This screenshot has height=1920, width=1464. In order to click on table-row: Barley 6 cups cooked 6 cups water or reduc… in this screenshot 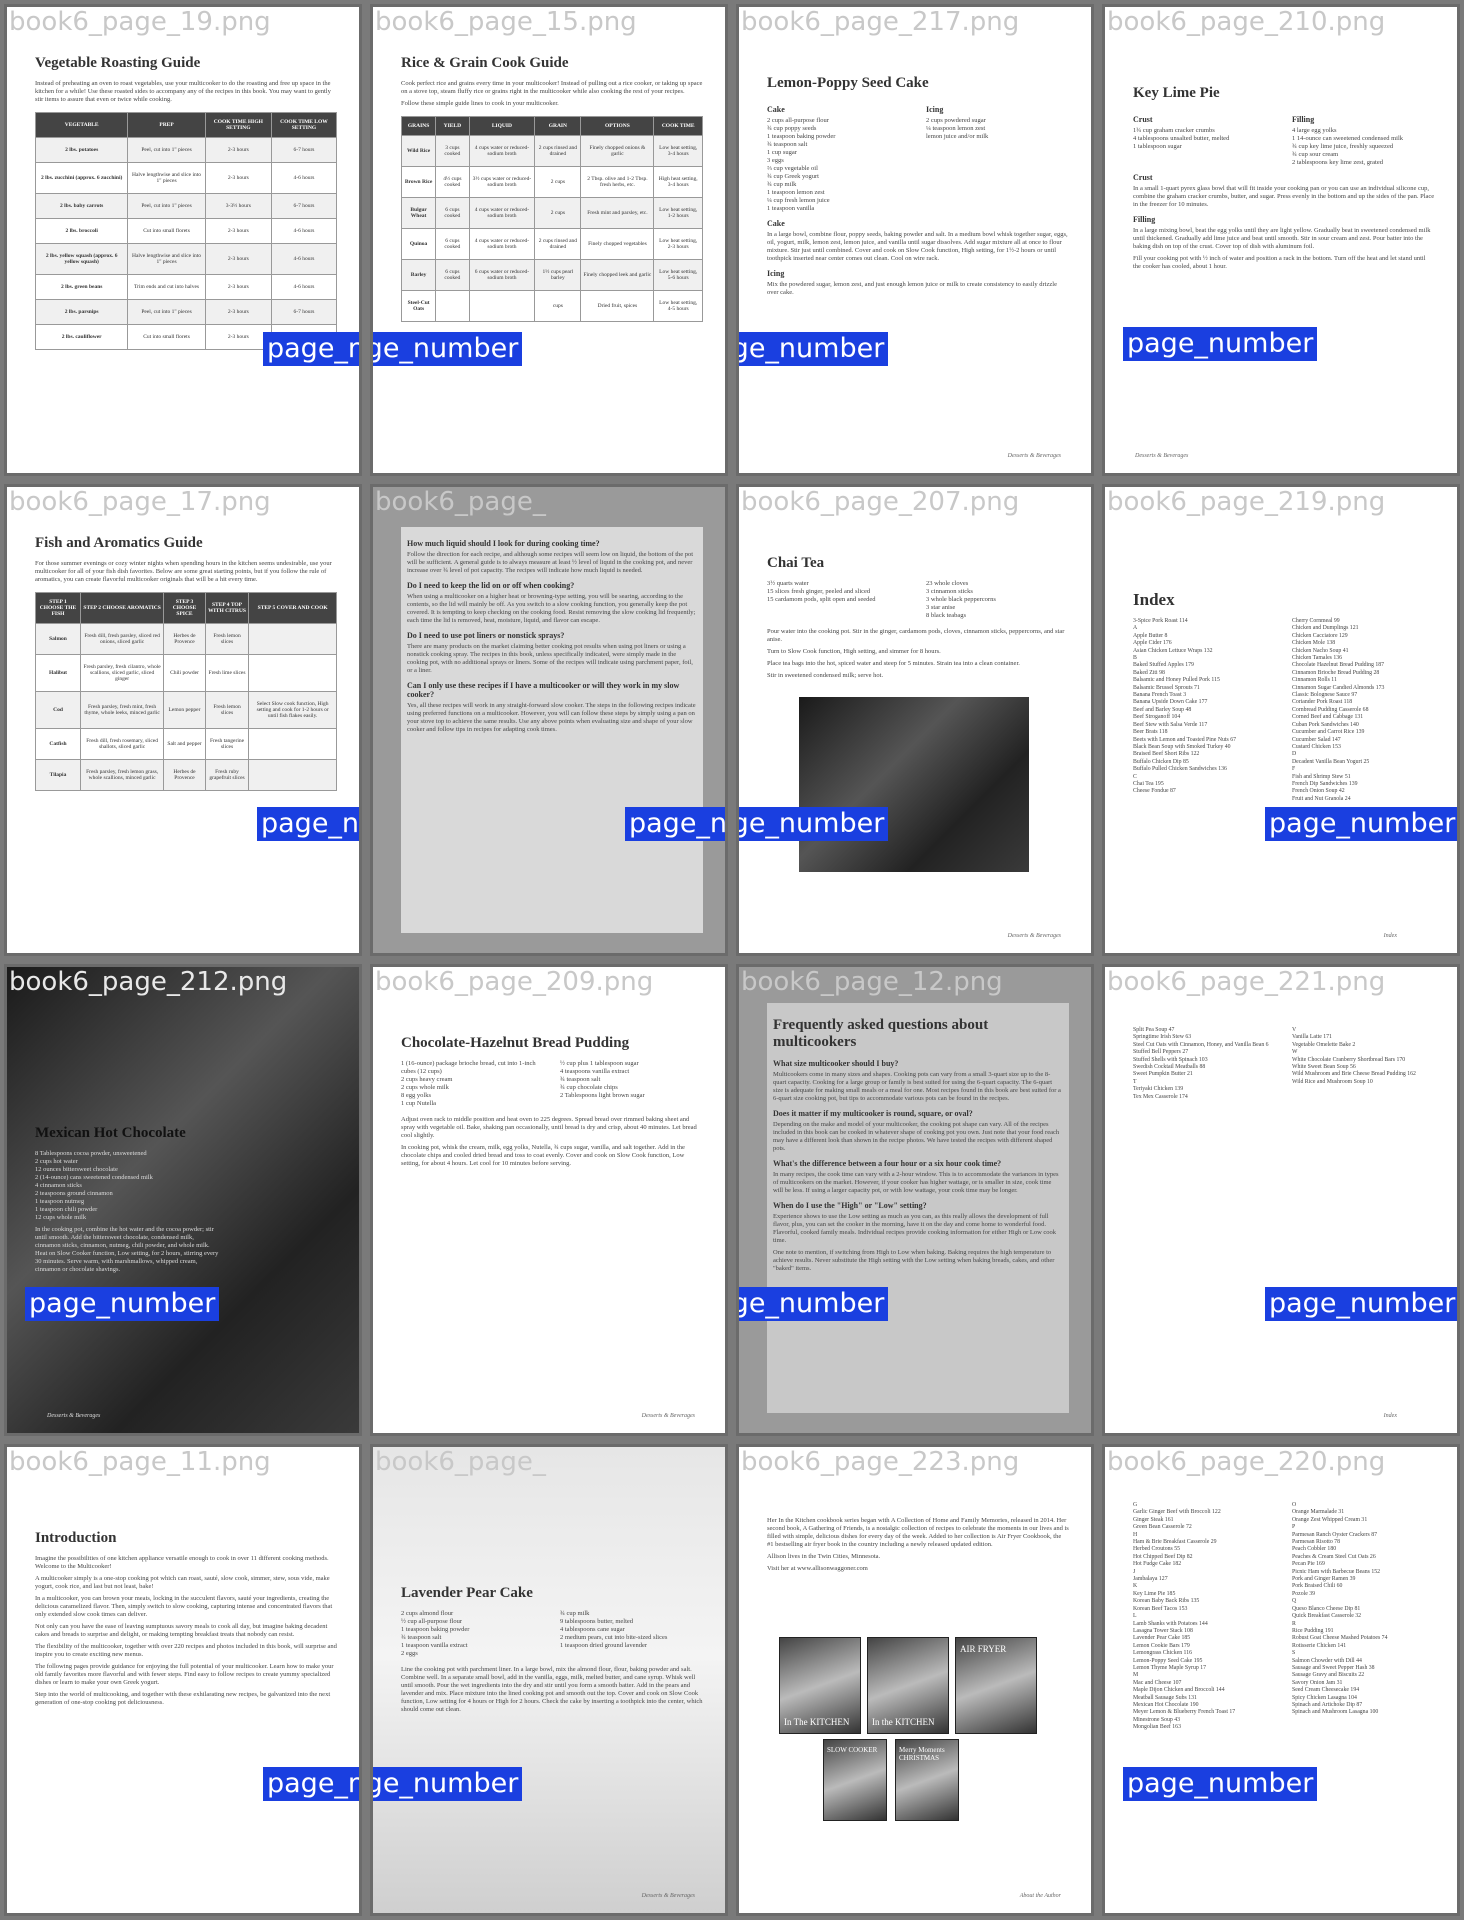, I will do `click(551, 275)`.